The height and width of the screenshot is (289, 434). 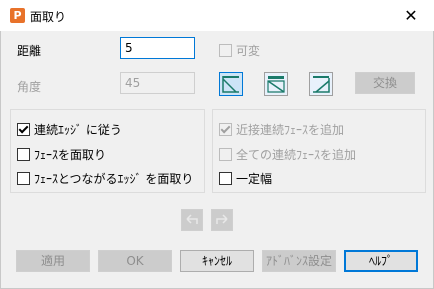 I want to click on undo-button, so click(x=192, y=220).